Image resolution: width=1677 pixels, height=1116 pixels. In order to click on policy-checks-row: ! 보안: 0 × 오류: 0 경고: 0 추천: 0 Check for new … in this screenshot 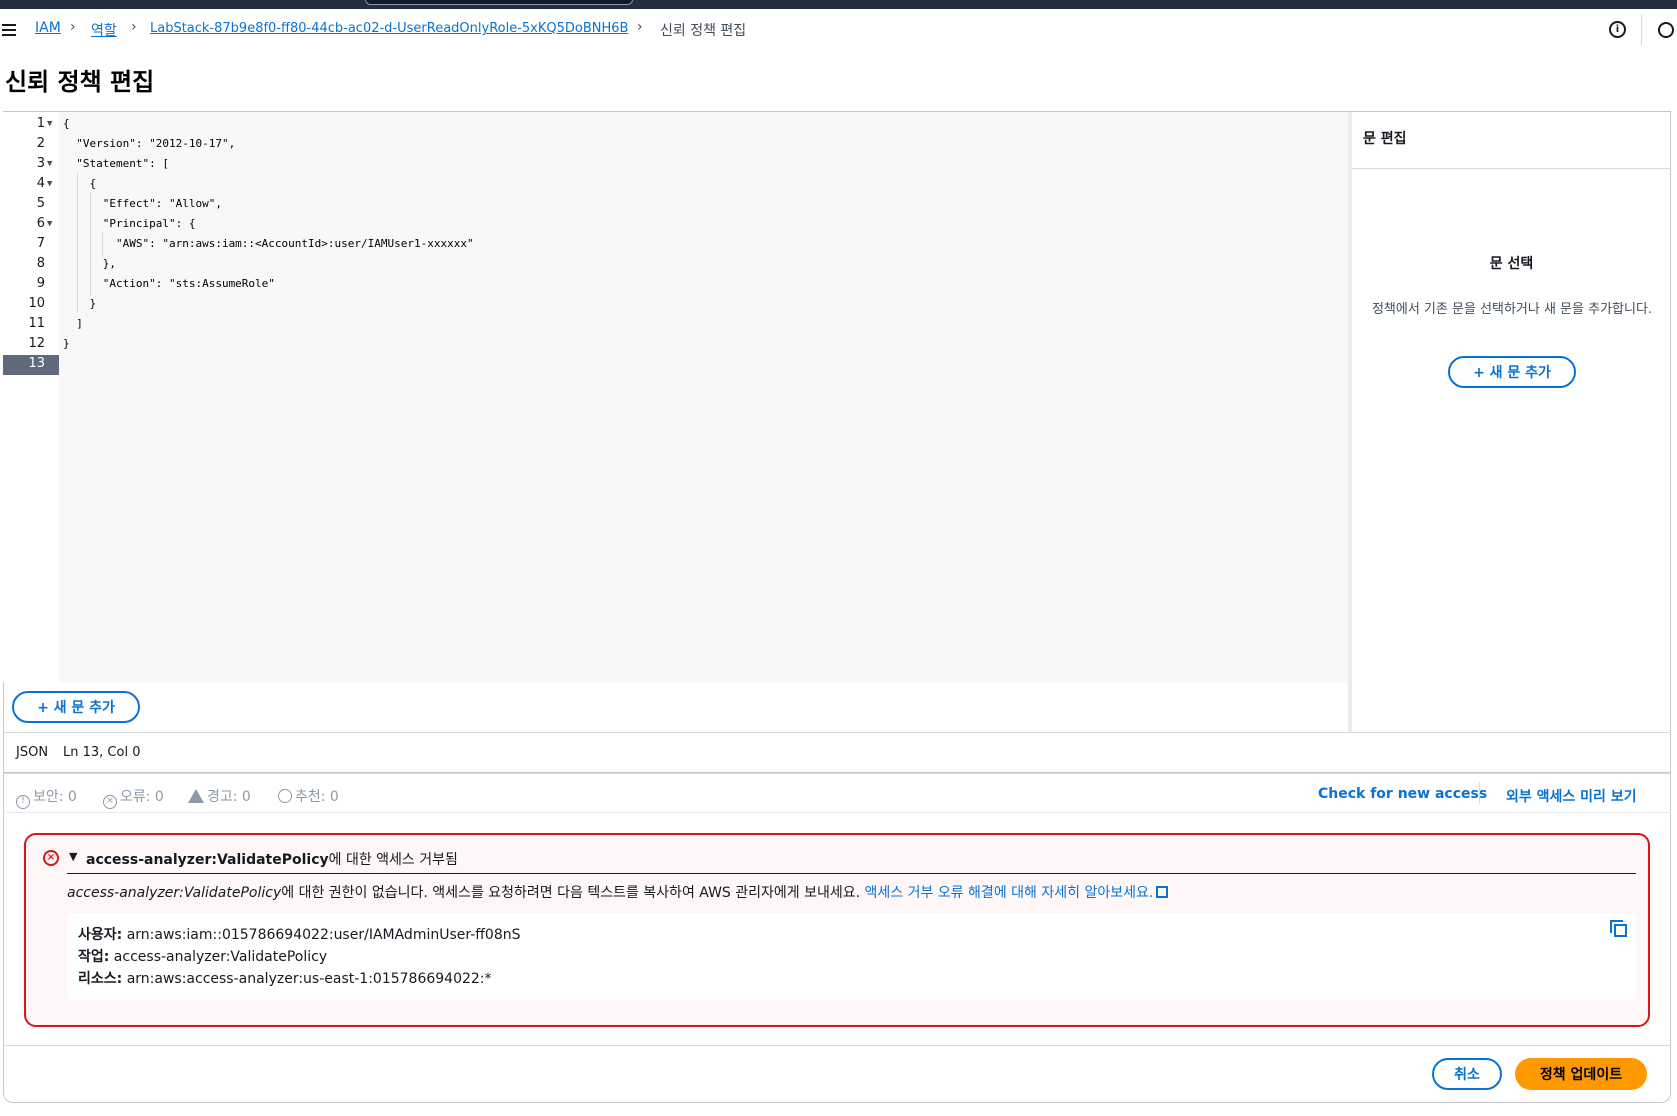, I will do `click(837, 793)`.